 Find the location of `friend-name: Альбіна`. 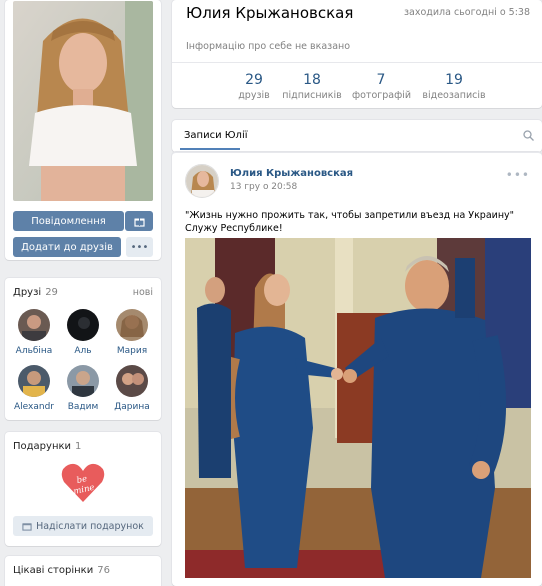

friend-name: Альбіна is located at coordinates (34, 351).